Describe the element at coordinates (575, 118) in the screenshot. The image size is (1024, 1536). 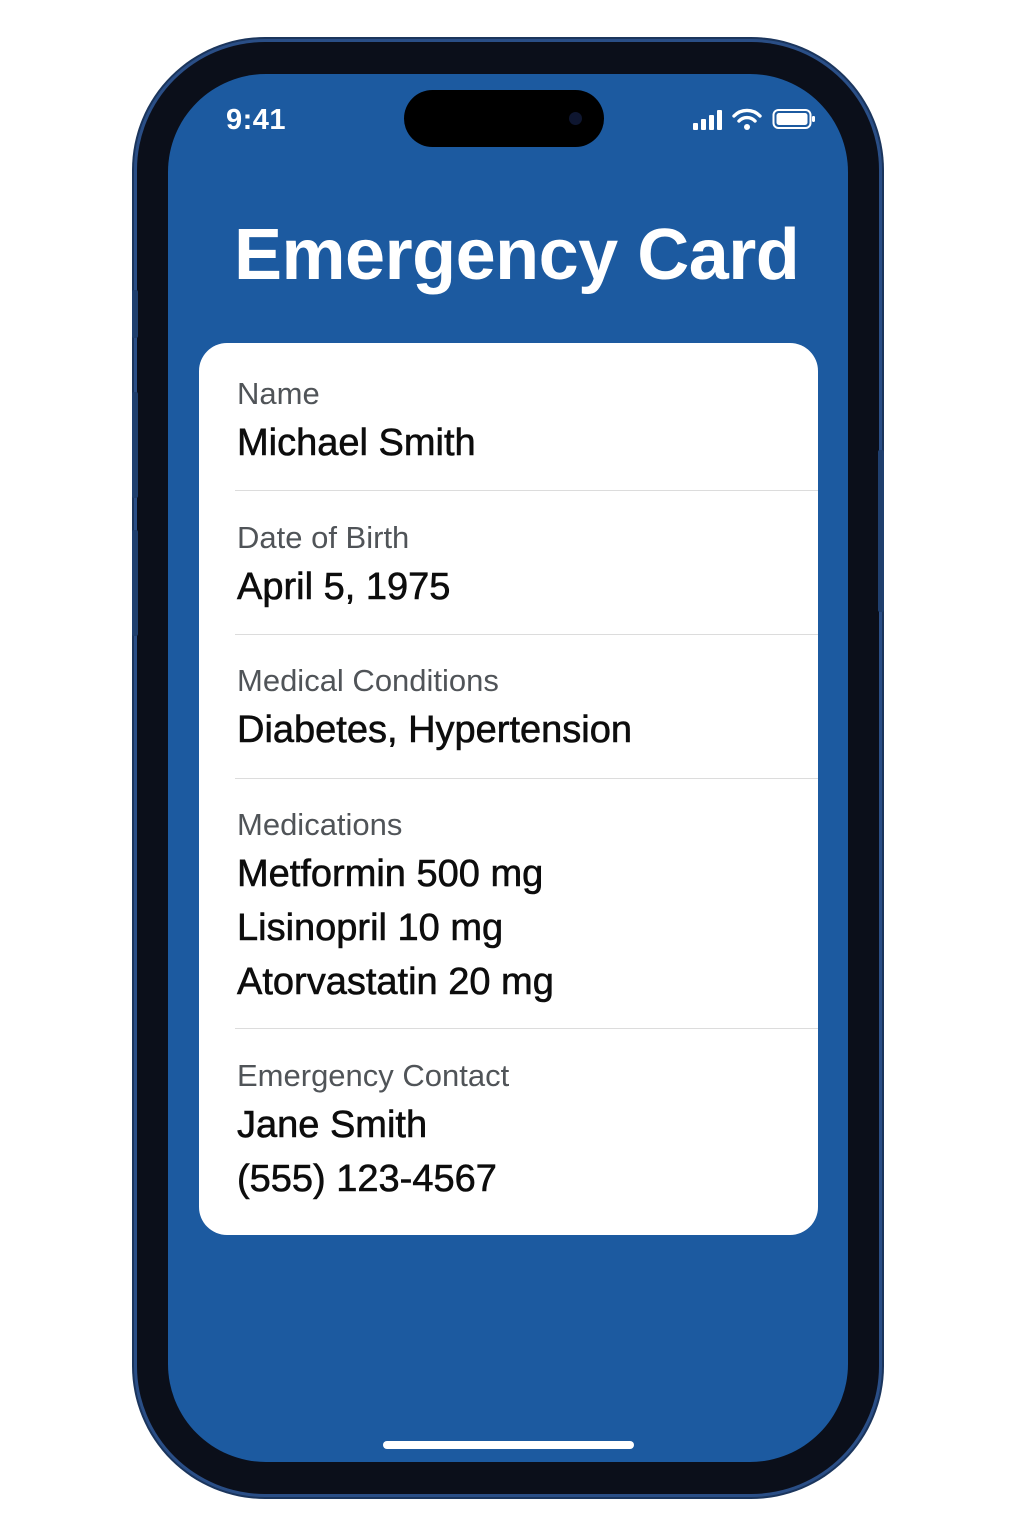
I see `camera-icon` at that location.